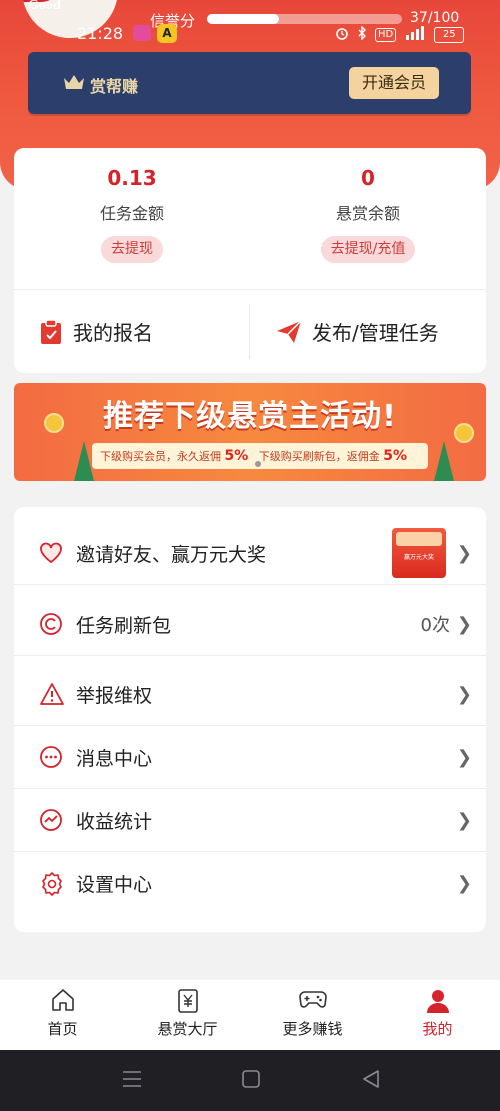  What do you see at coordinates (187, 1001) in the screenshot?
I see `yen-icon` at bounding box center [187, 1001].